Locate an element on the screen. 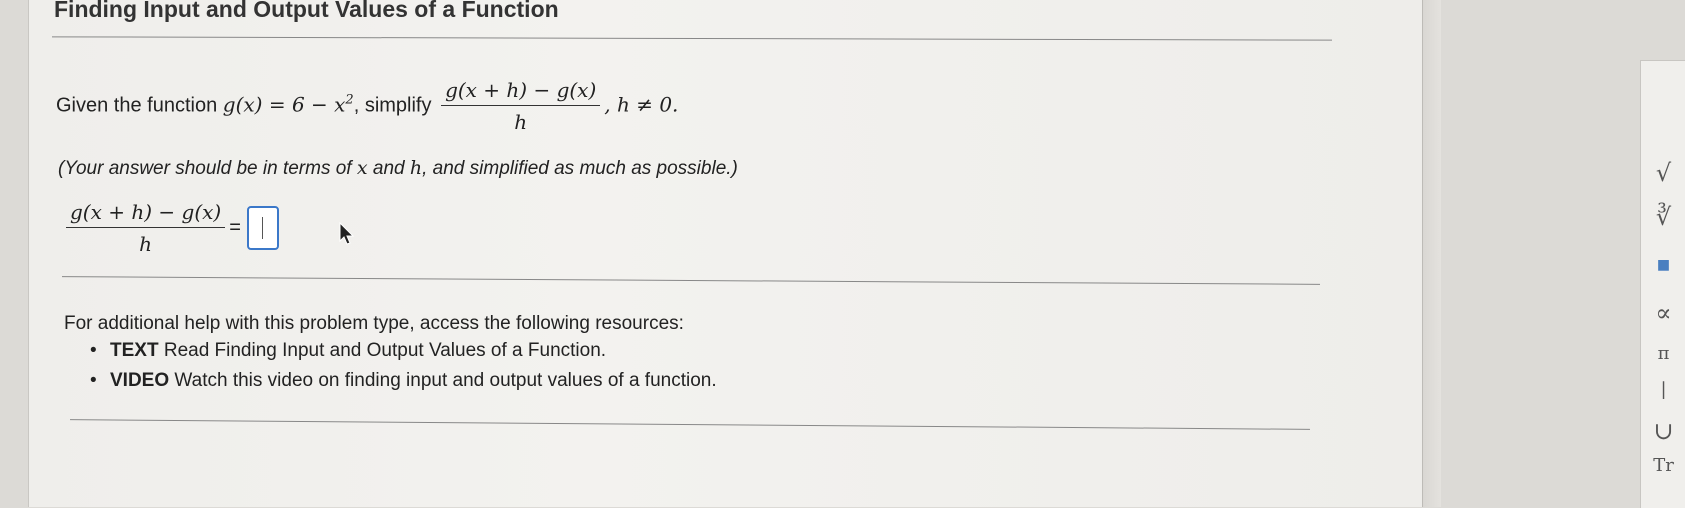  answer-quotient: g(x + h) − g(x) h is located at coordinates (146, 228).